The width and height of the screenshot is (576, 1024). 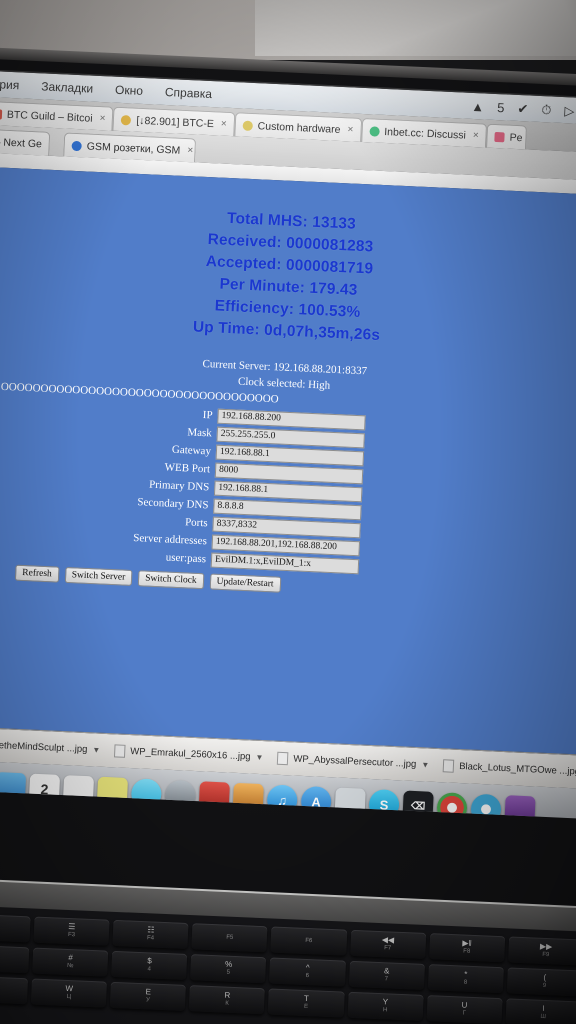 What do you see at coordinates (500, 107) in the screenshot?
I see `badge-count: 5` at bounding box center [500, 107].